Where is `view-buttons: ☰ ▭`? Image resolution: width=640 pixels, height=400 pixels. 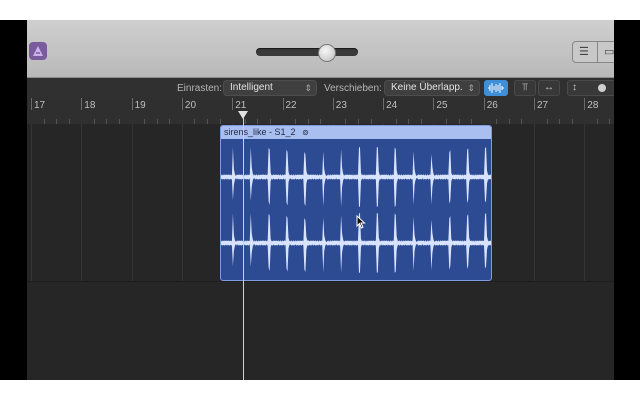 view-buttons: ☰ ▭ is located at coordinates (593, 52).